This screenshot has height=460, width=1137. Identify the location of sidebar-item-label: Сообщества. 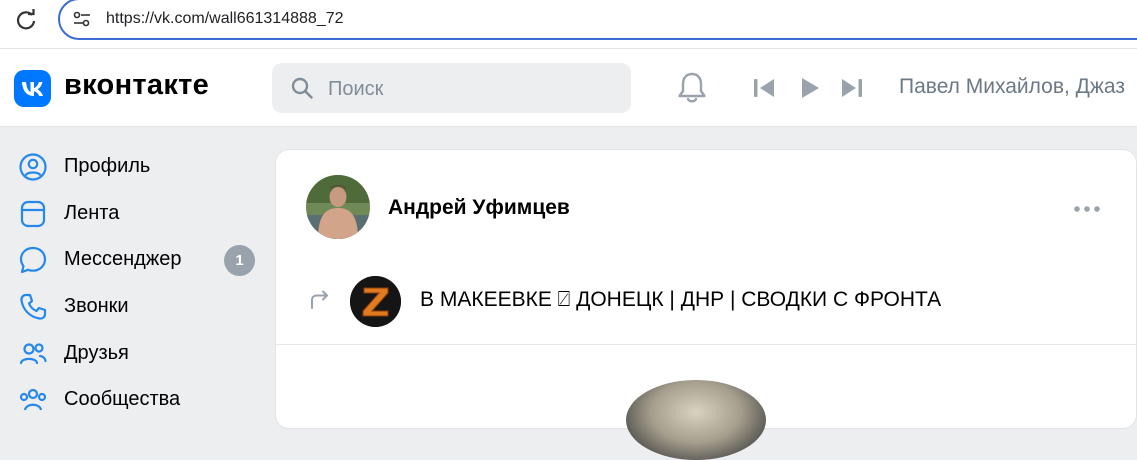
(122, 399).